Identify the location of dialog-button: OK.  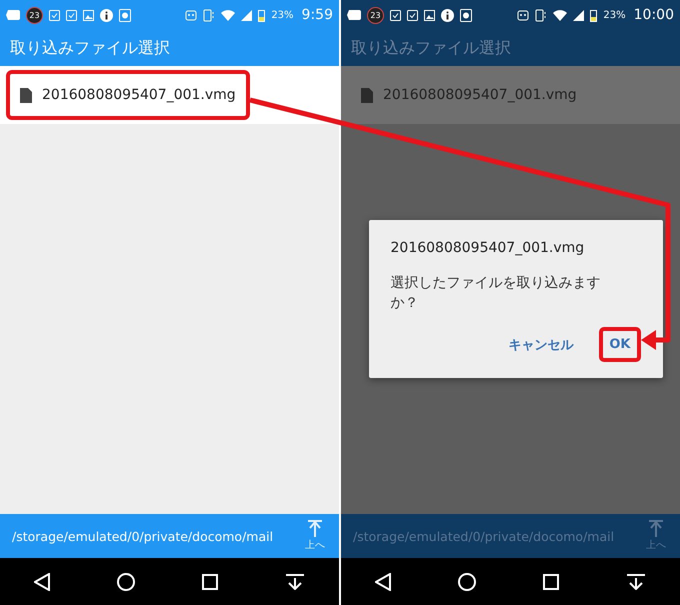
(619, 344).